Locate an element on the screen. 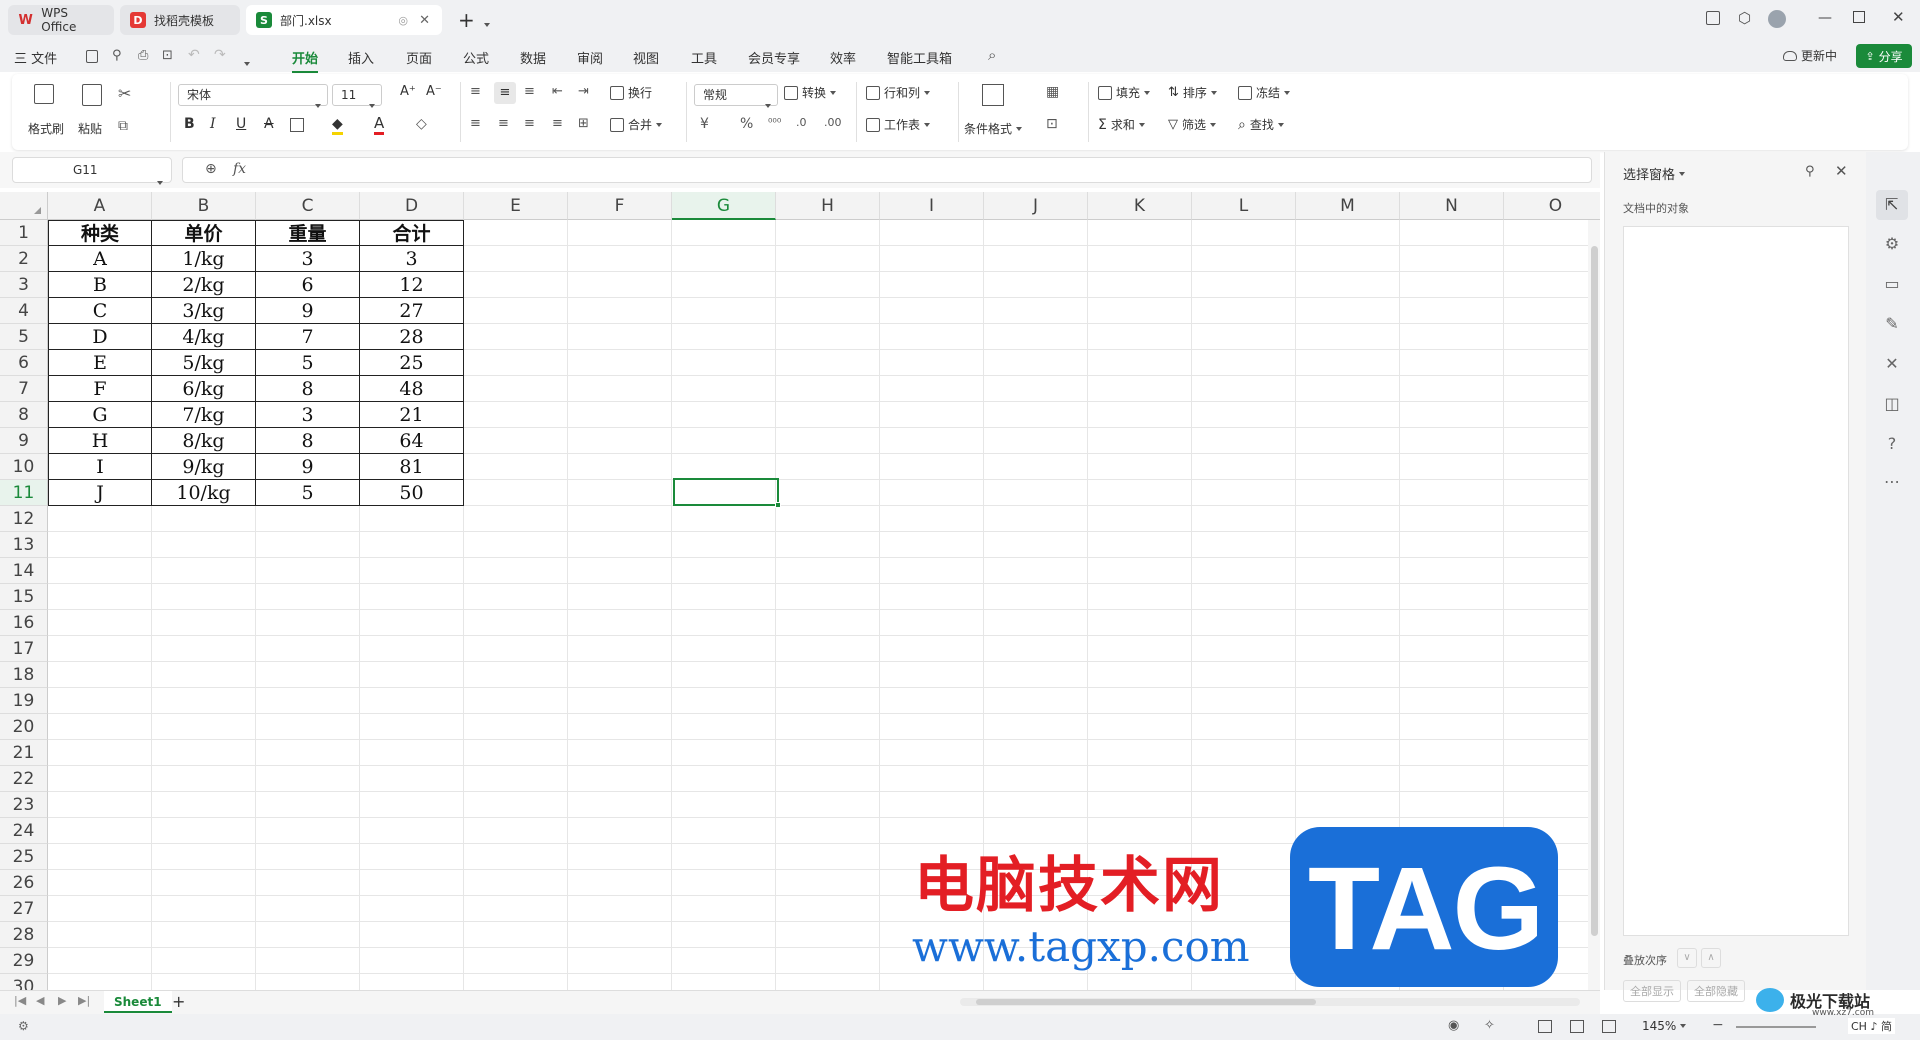 The image size is (1920, 1040). menu-file: 三 文件 is located at coordinates (35, 57).